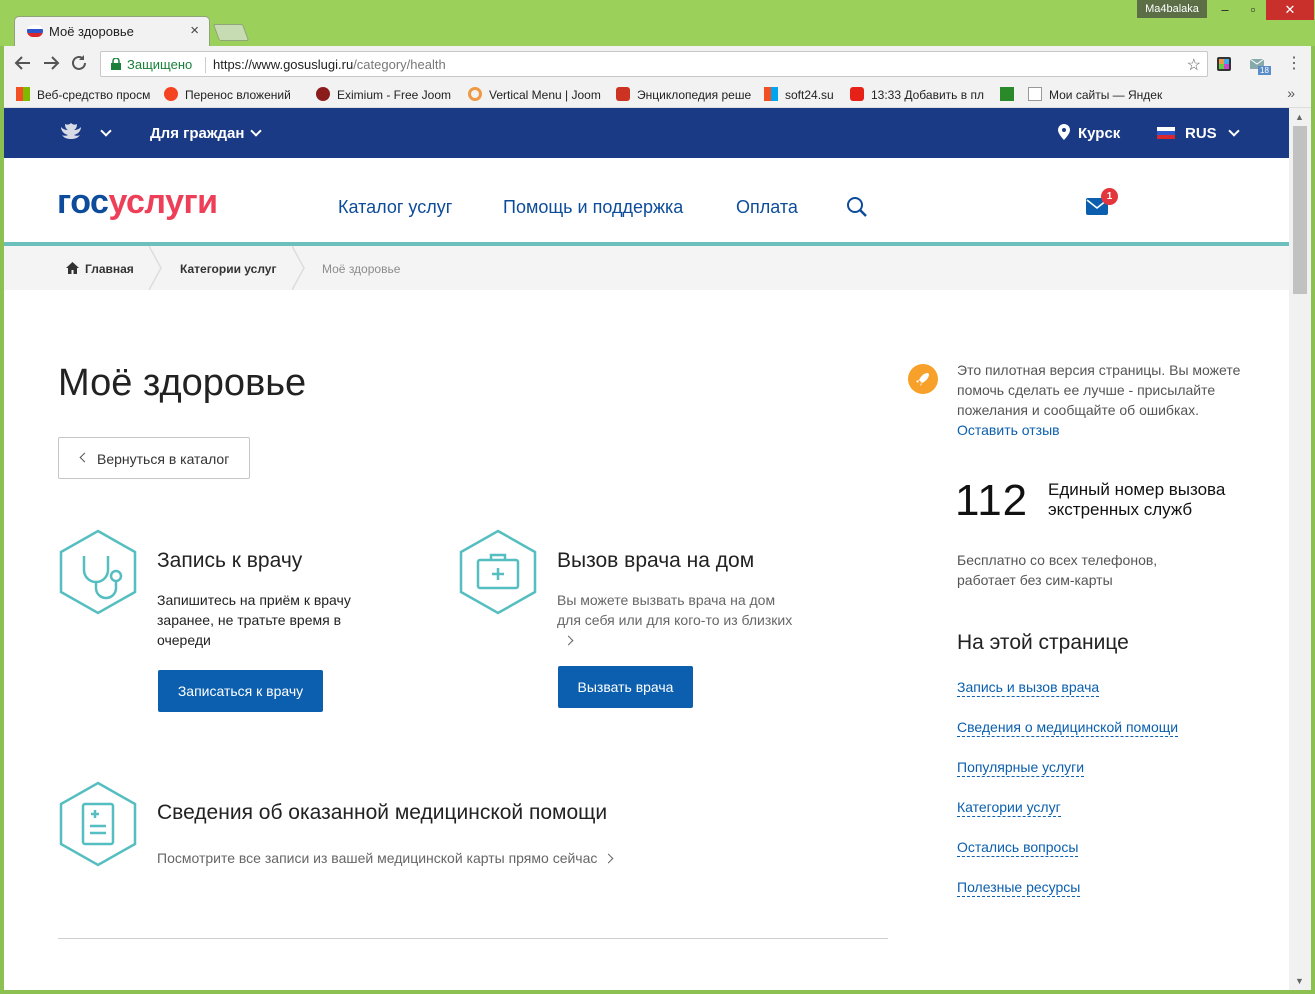  What do you see at coordinates (1299, 117) in the screenshot?
I see `scroll-up-icon: ▲` at bounding box center [1299, 117].